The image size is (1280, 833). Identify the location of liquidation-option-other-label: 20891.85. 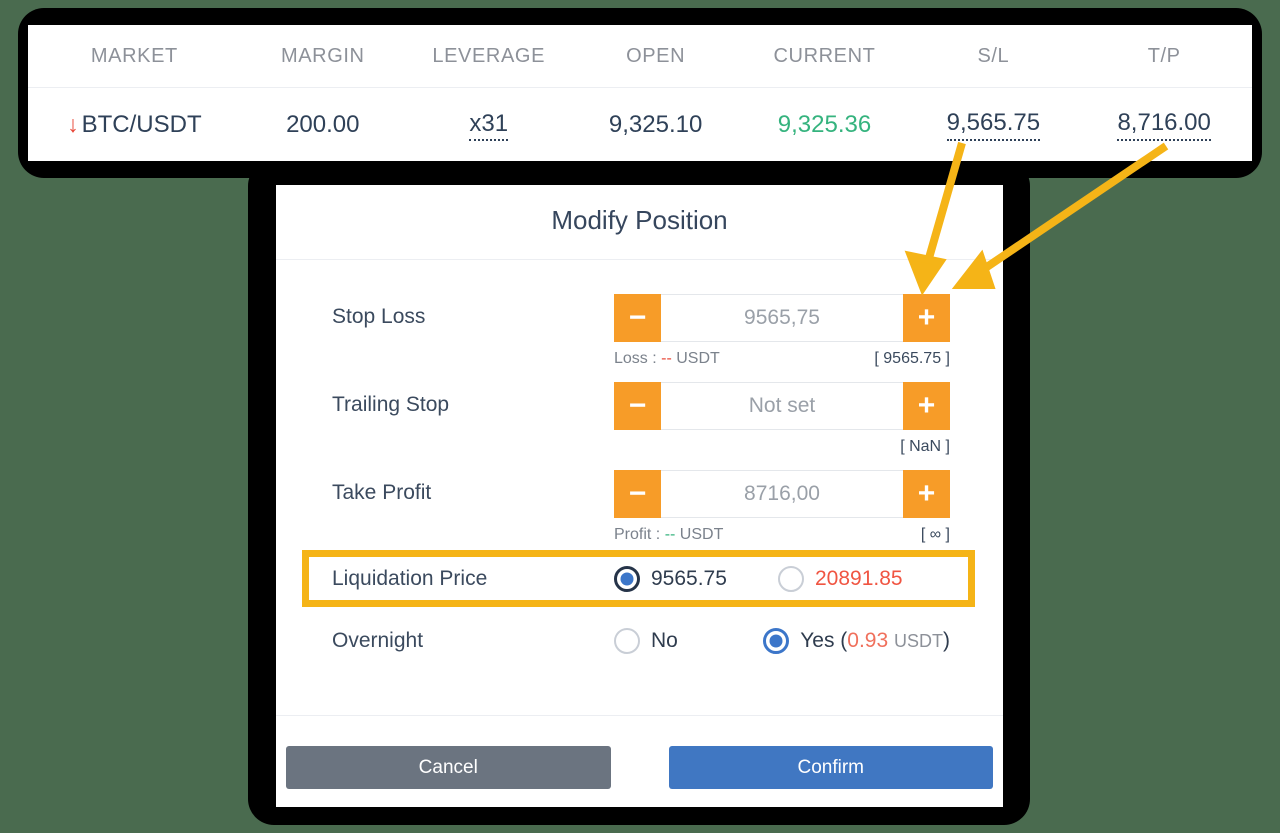
(859, 578).